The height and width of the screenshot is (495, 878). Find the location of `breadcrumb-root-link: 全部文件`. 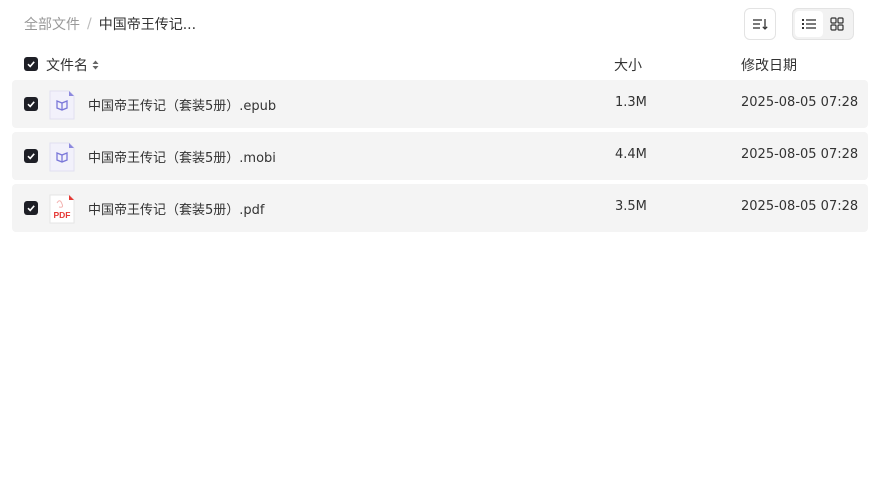

breadcrumb-root-link: 全部文件 is located at coordinates (52, 24).